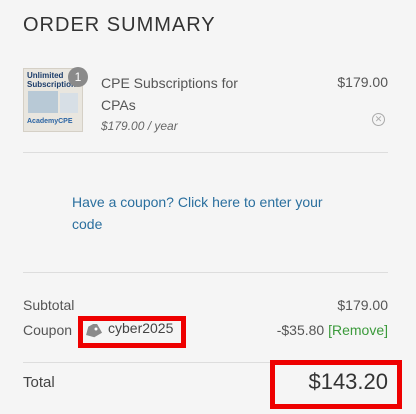 Image resolution: width=416 pixels, height=414 pixels. Describe the element at coordinates (362, 82) in the screenshot. I see `product-price: $179.00` at that location.